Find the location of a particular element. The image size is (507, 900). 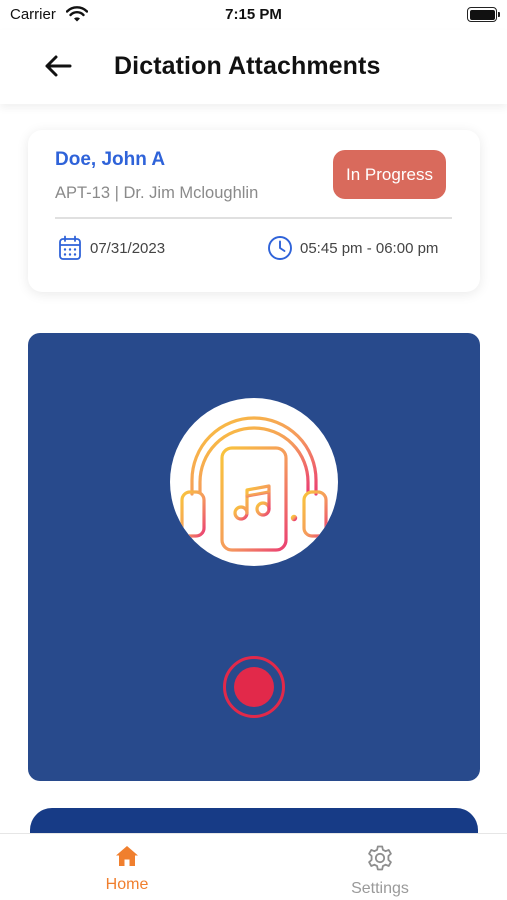

record-icon is located at coordinates (254, 687).